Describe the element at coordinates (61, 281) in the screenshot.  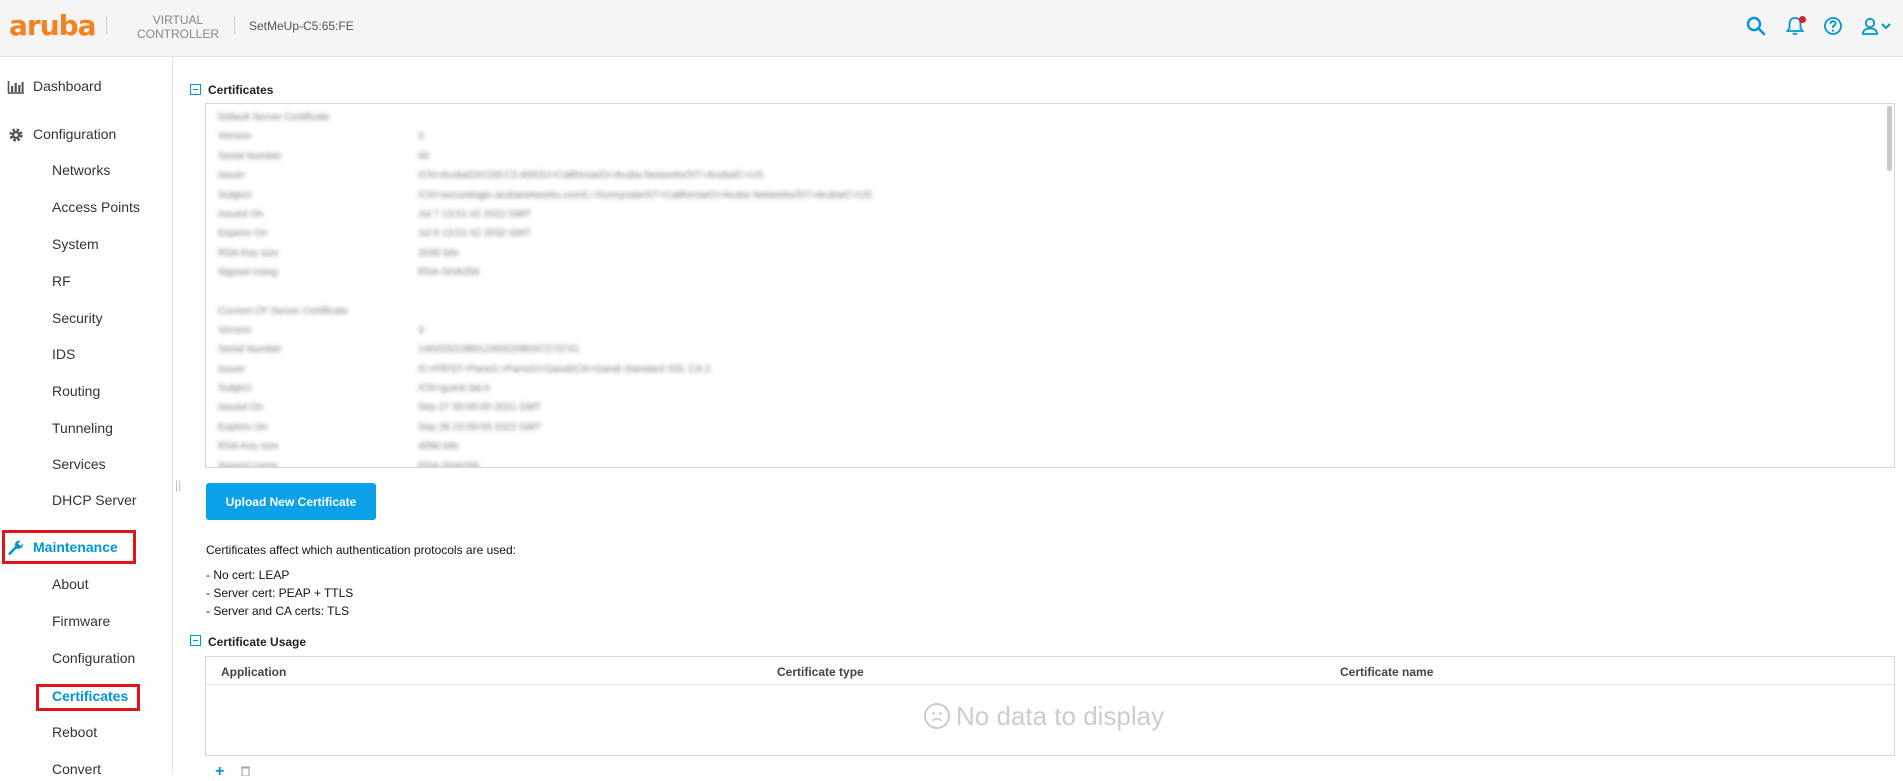
I see `sidebar-item-rf: RF` at that location.